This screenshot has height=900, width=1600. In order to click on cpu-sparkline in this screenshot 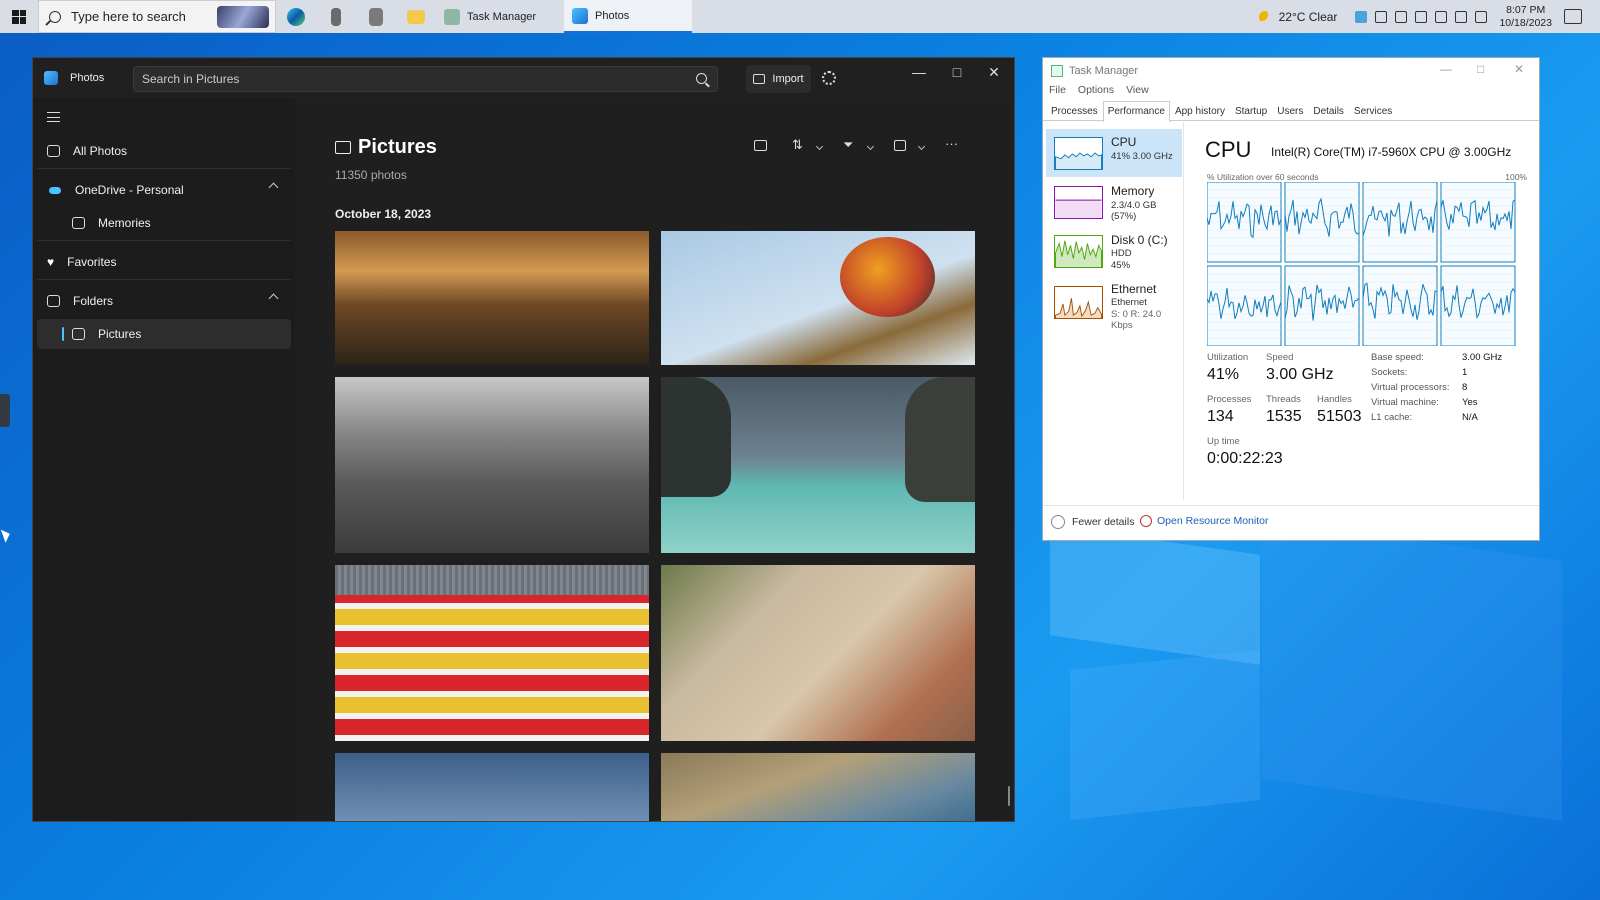, I will do `click(1078, 153)`.